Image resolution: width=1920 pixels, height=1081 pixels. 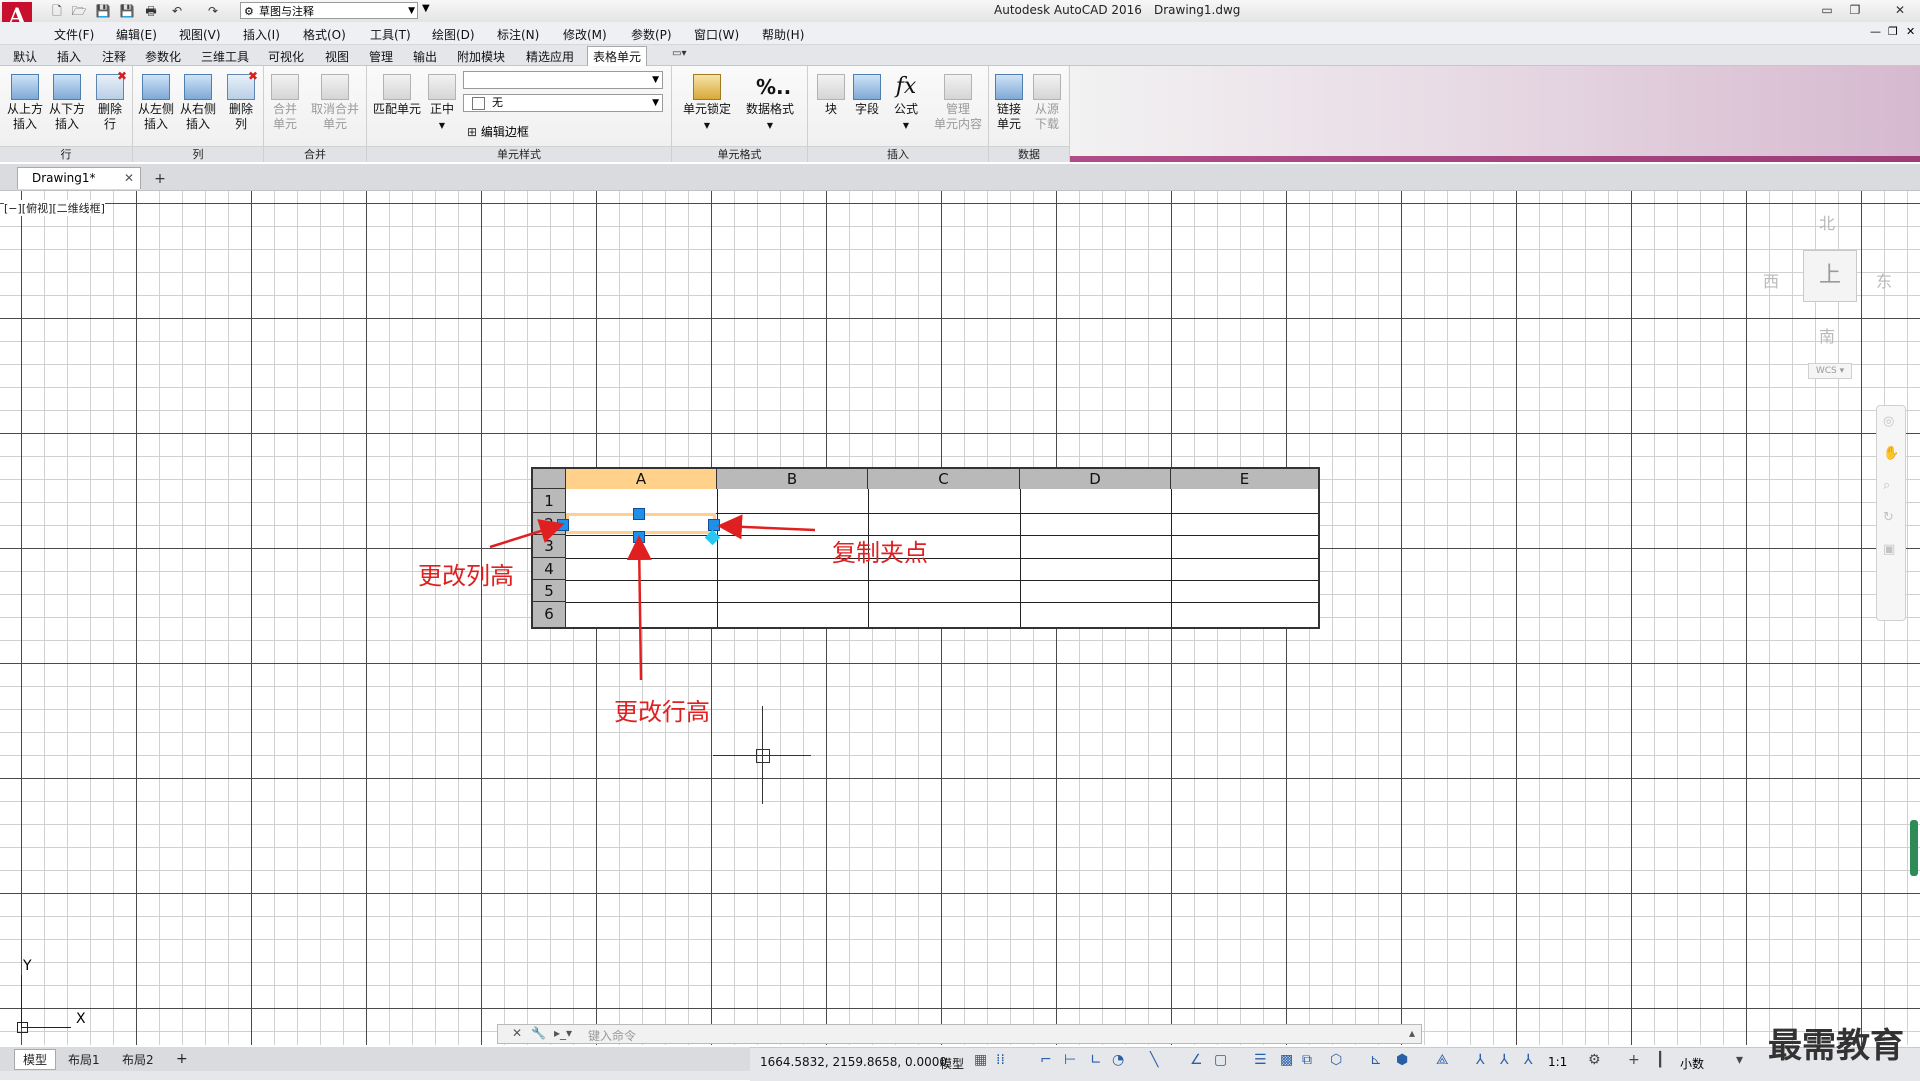 I want to click on cell-style-dropdown: ▼, so click(x=563, y=80).